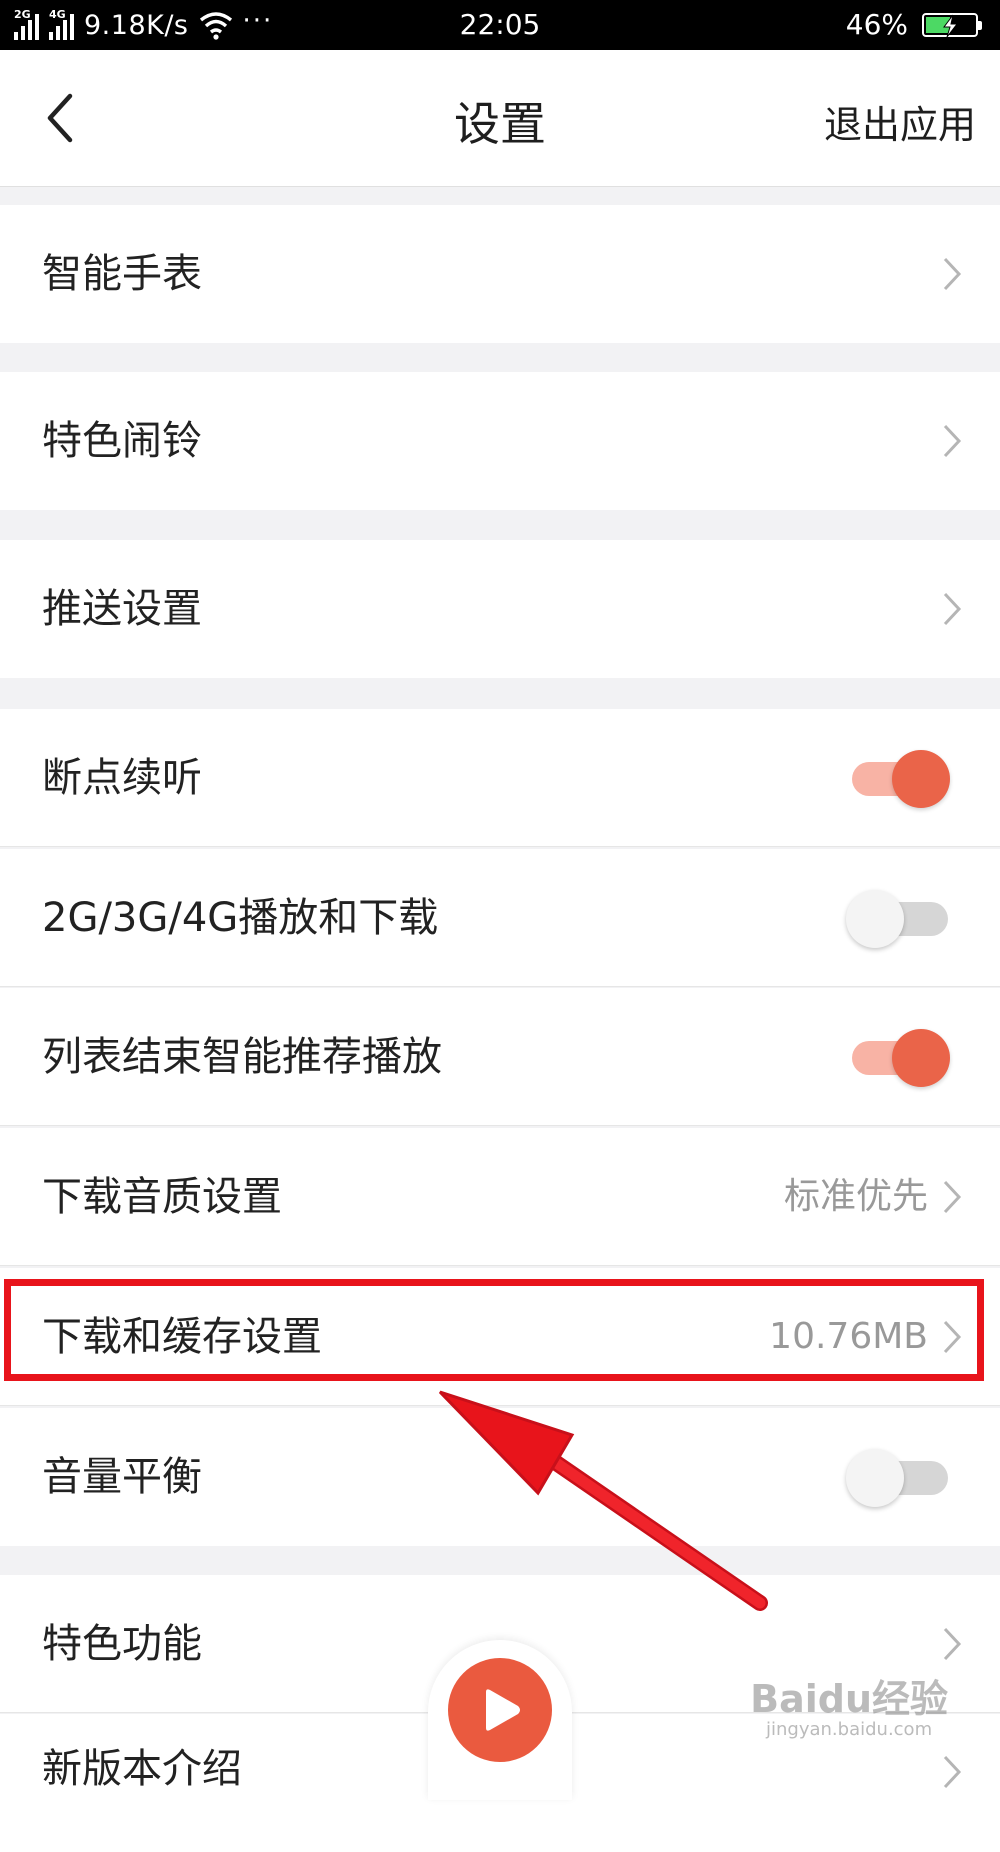 Image resolution: width=1000 pixels, height=1852 pixels. I want to click on row-label: 推送设置, so click(122, 609).